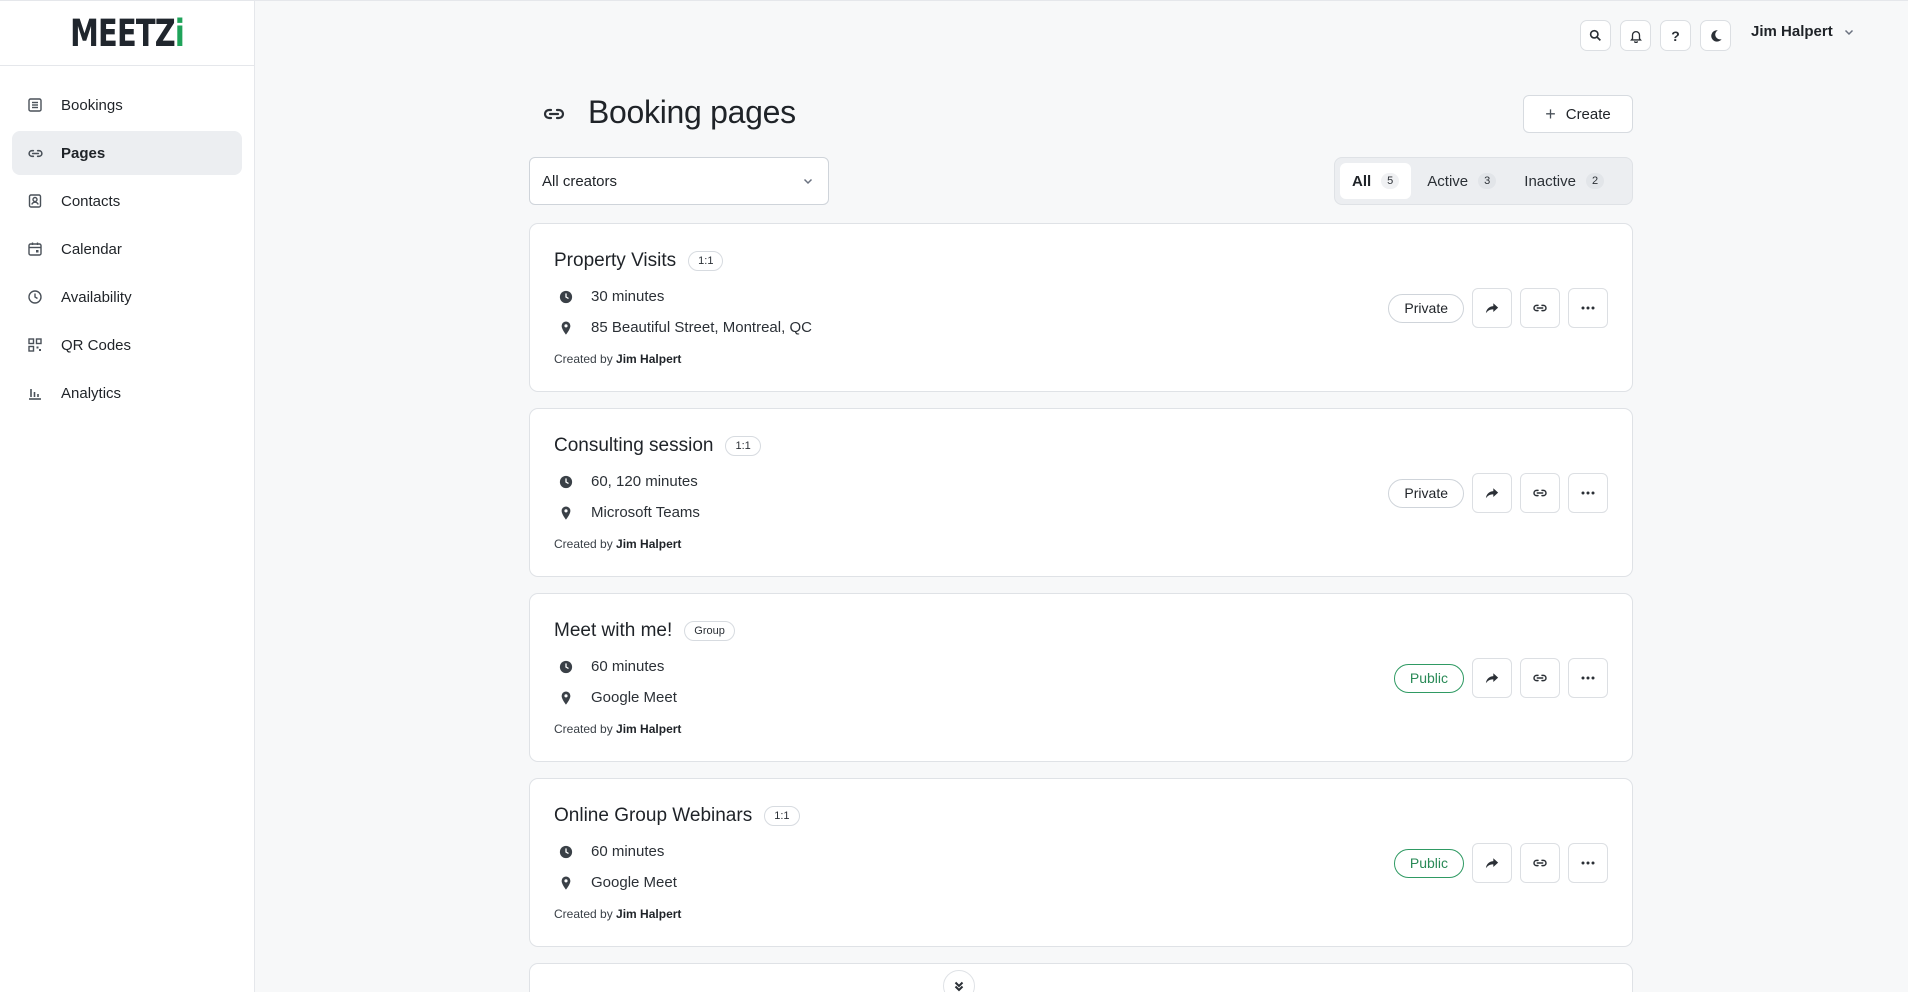 The height and width of the screenshot is (992, 1908). Describe the element at coordinates (1578, 114) in the screenshot. I see `create-button: + Create` at that location.